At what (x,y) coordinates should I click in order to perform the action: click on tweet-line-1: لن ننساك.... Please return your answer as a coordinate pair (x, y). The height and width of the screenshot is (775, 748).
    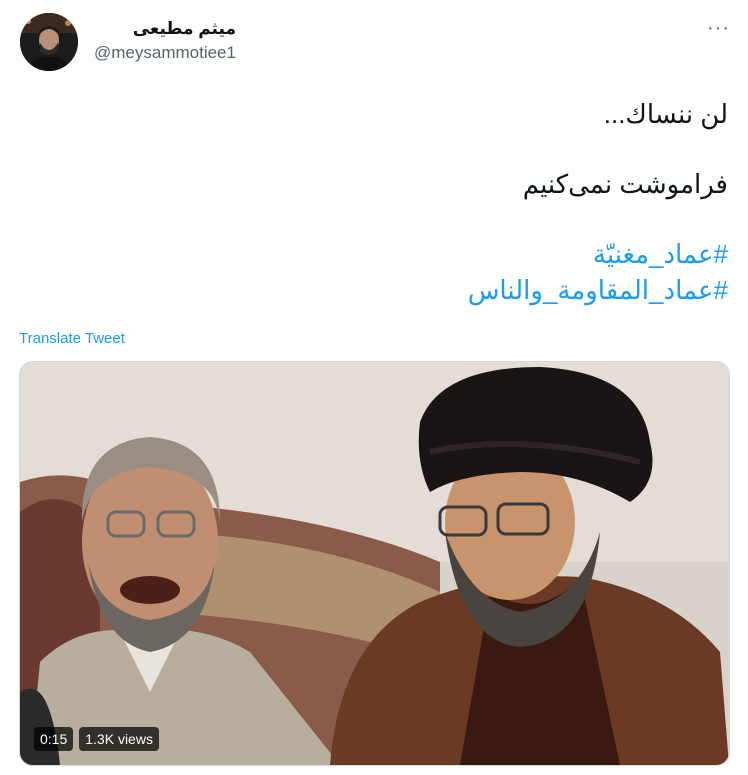
    Looking at the image, I should click on (665, 114).